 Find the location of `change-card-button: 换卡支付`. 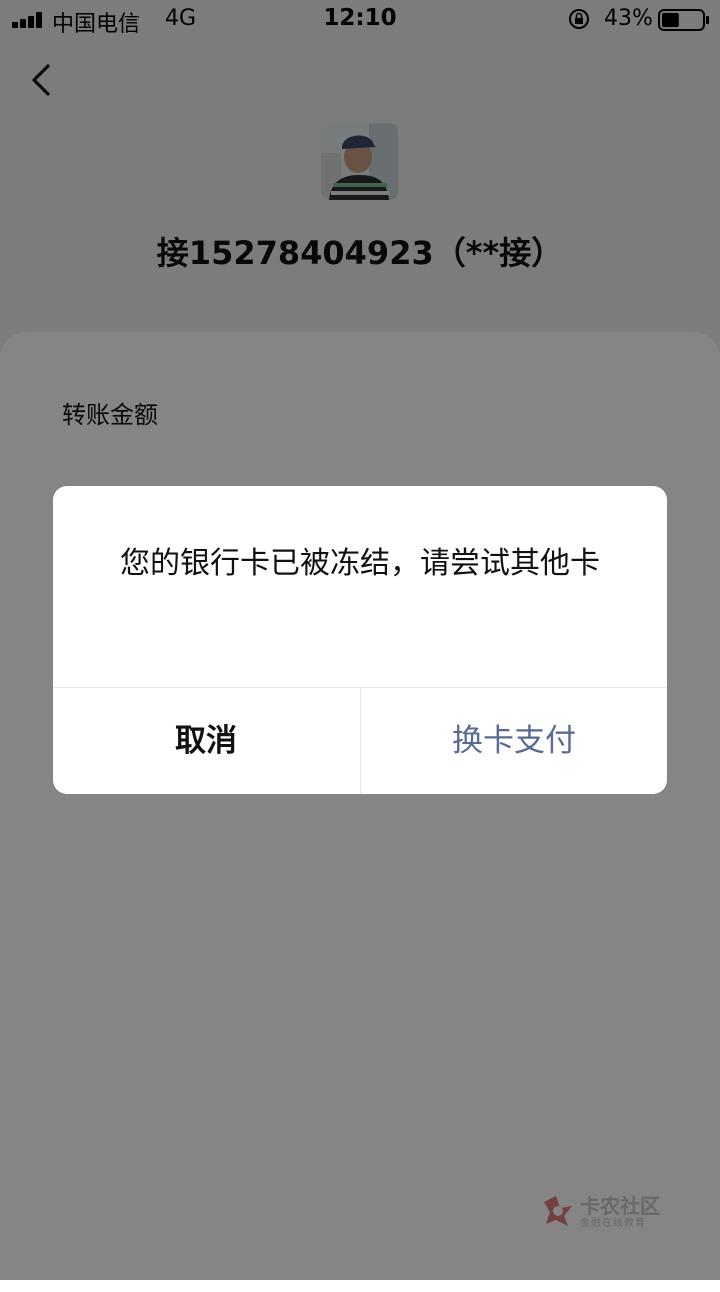

change-card-button: 换卡支付 is located at coordinates (514, 741).